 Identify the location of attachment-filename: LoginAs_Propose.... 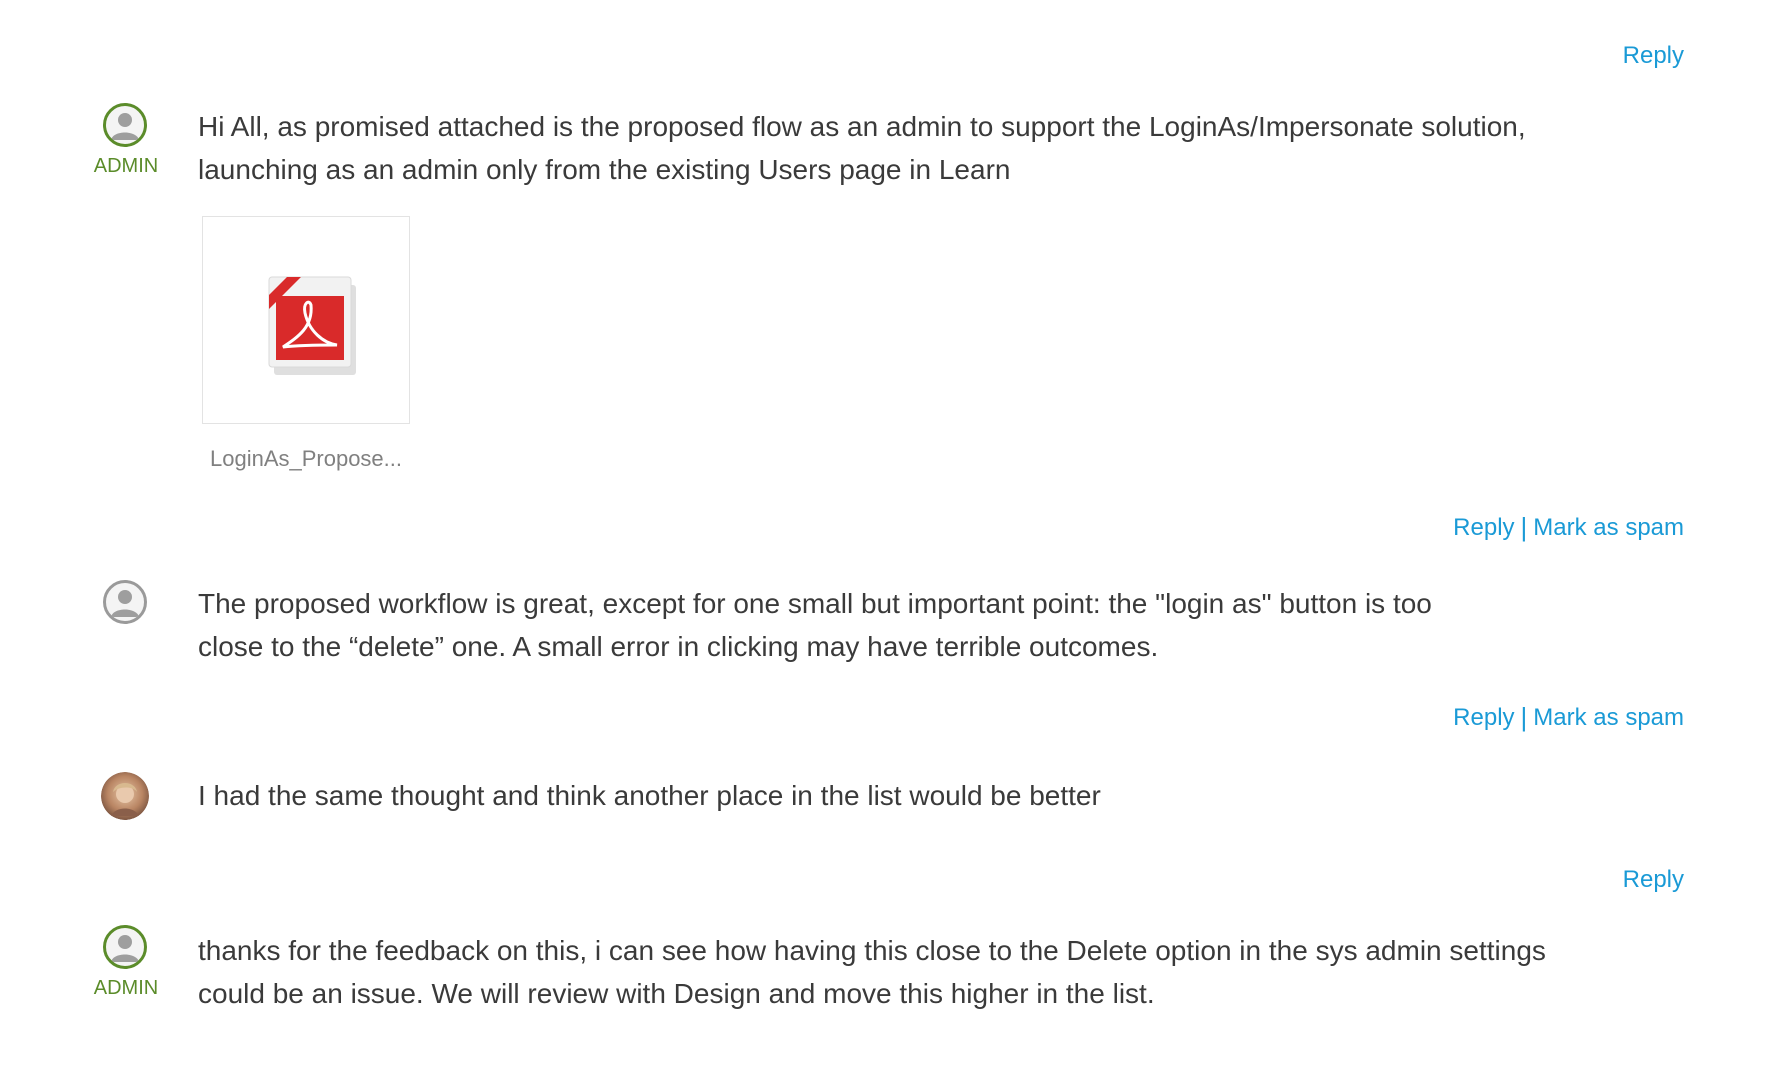
(306, 459).